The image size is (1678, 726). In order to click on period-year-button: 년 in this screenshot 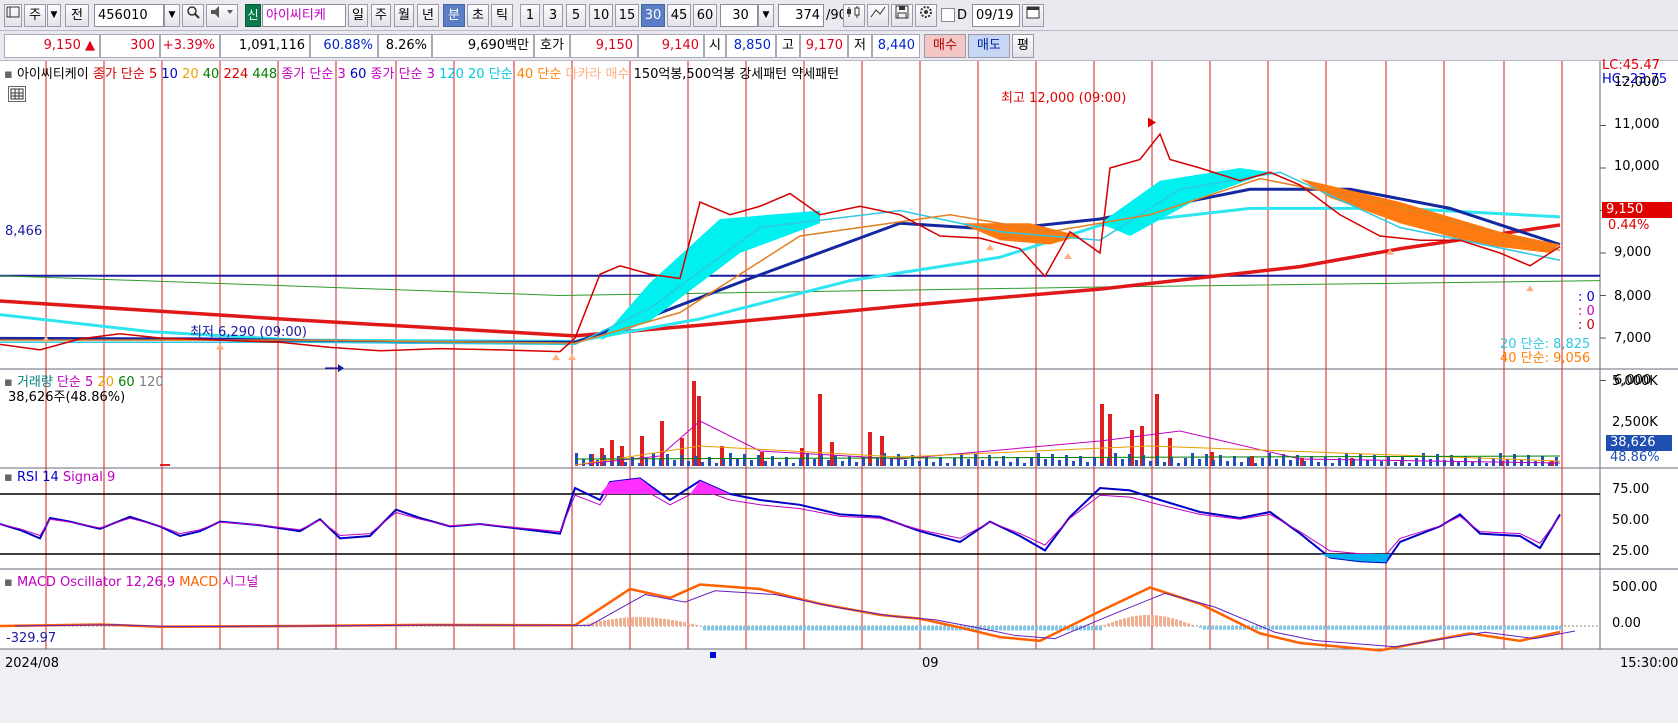, I will do `click(428, 15)`.